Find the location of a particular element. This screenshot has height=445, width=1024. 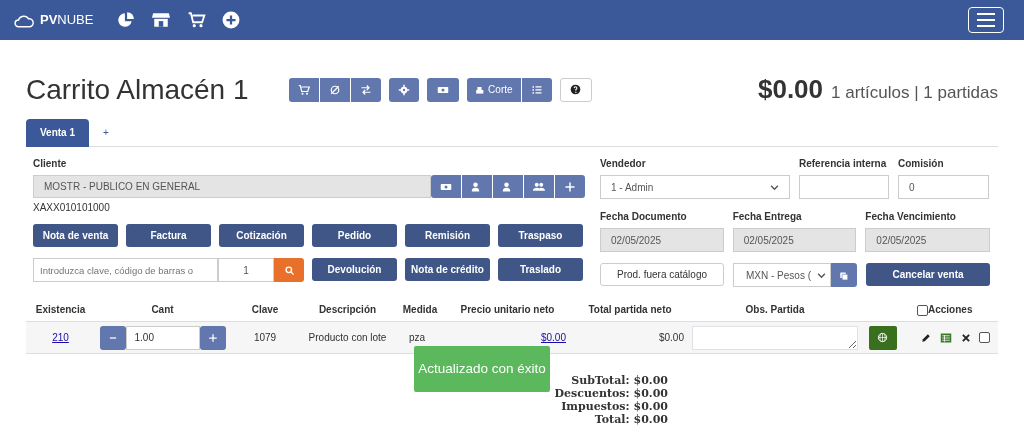

increase-button is located at coordinates (212, 337).